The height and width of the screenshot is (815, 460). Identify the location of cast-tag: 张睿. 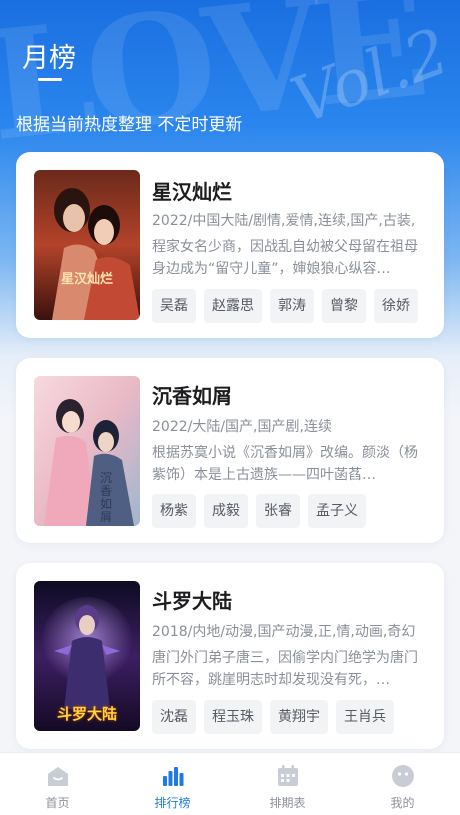
(278, 511).